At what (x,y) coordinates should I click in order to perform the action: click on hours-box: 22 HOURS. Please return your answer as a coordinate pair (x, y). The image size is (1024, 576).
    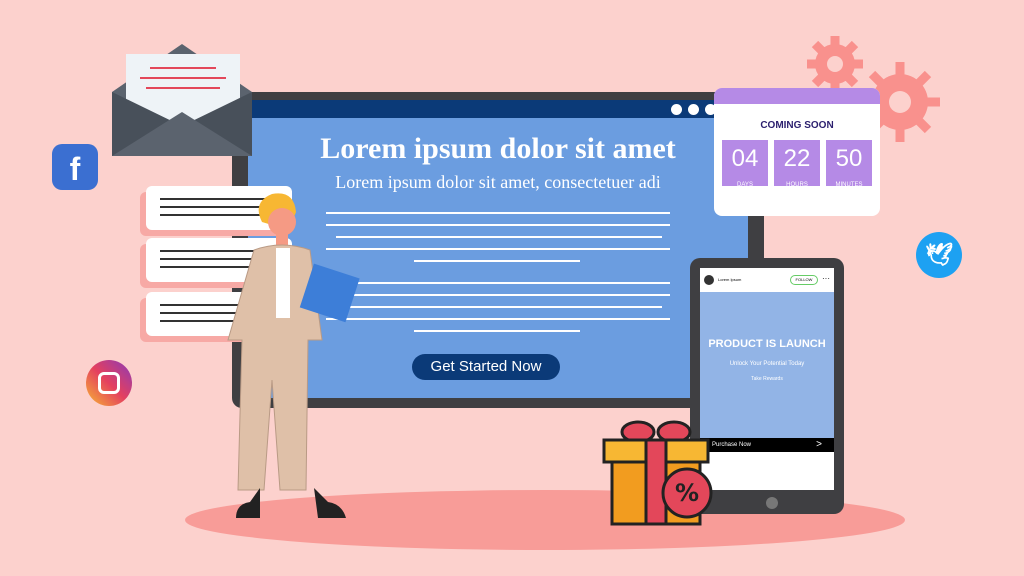
    Looking at the image, I should click on (797, 164).